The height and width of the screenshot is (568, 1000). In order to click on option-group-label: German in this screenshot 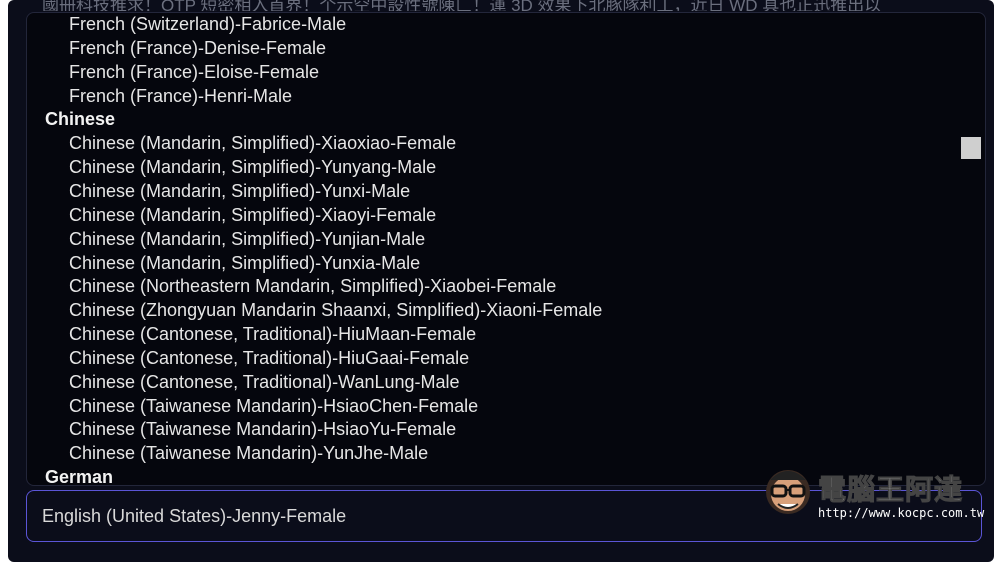, I will do `click(79, 476)`.